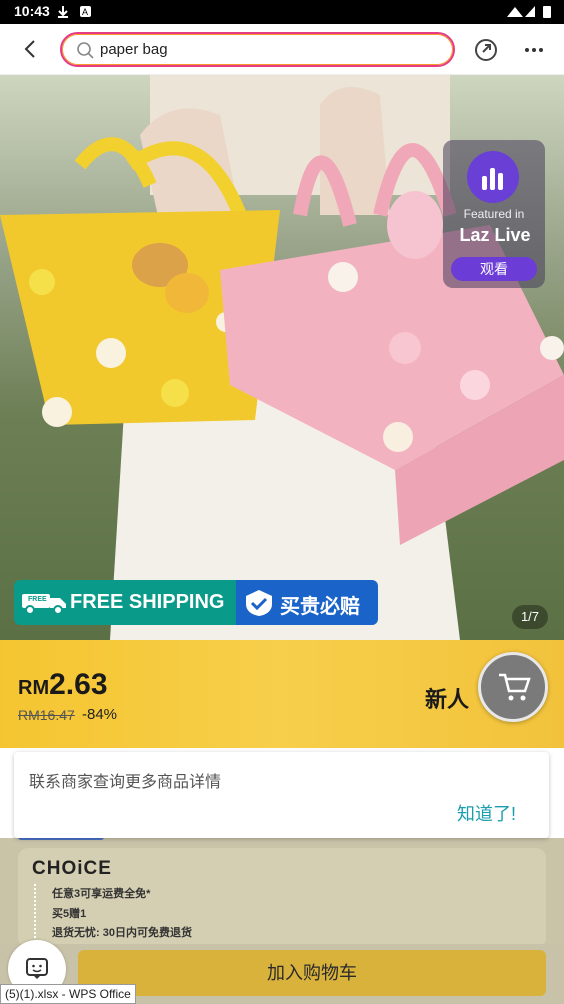 The width and height of the screenshot is (564, 1004). Describe the element at coordinates (31, 49) in the screenshot. I see `back-icon` at that location.